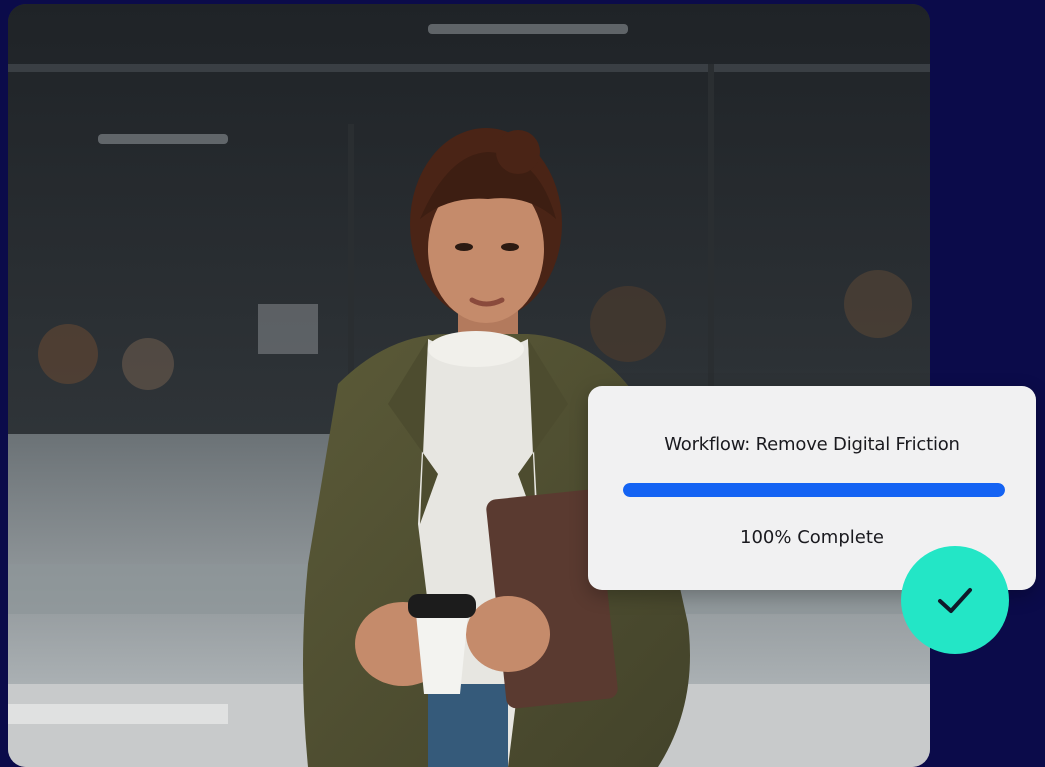 This screenshot has height=767, width=1045. I want to click on workflow-status: 100% Complete, so click(812, 537).